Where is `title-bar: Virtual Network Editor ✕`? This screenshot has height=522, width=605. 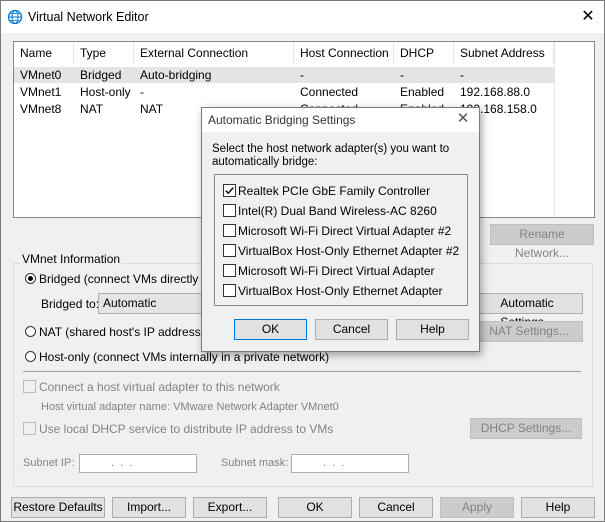
title-bar: Virtual Network Editor ✕ is located at coordinates (302, 17).